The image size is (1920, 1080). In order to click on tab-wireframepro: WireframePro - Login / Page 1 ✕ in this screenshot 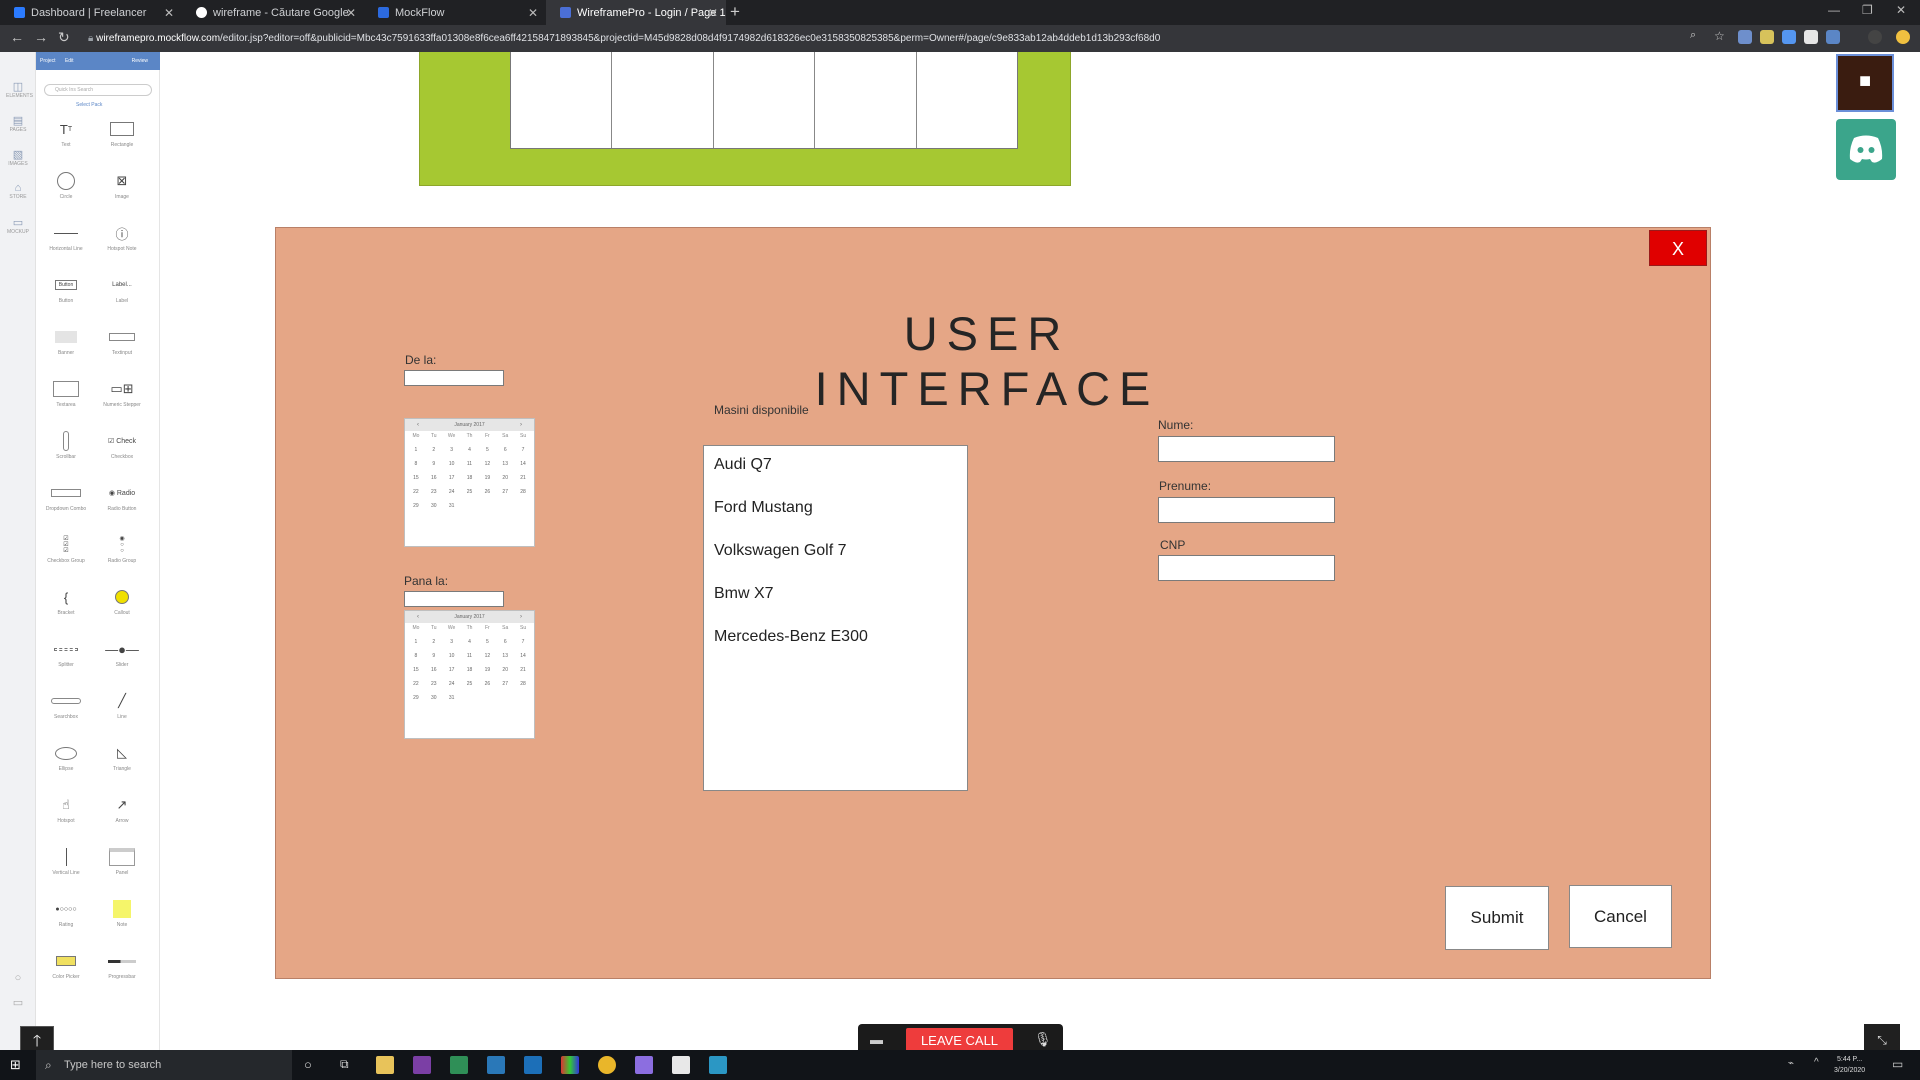, I will do `click(636, 12)`.